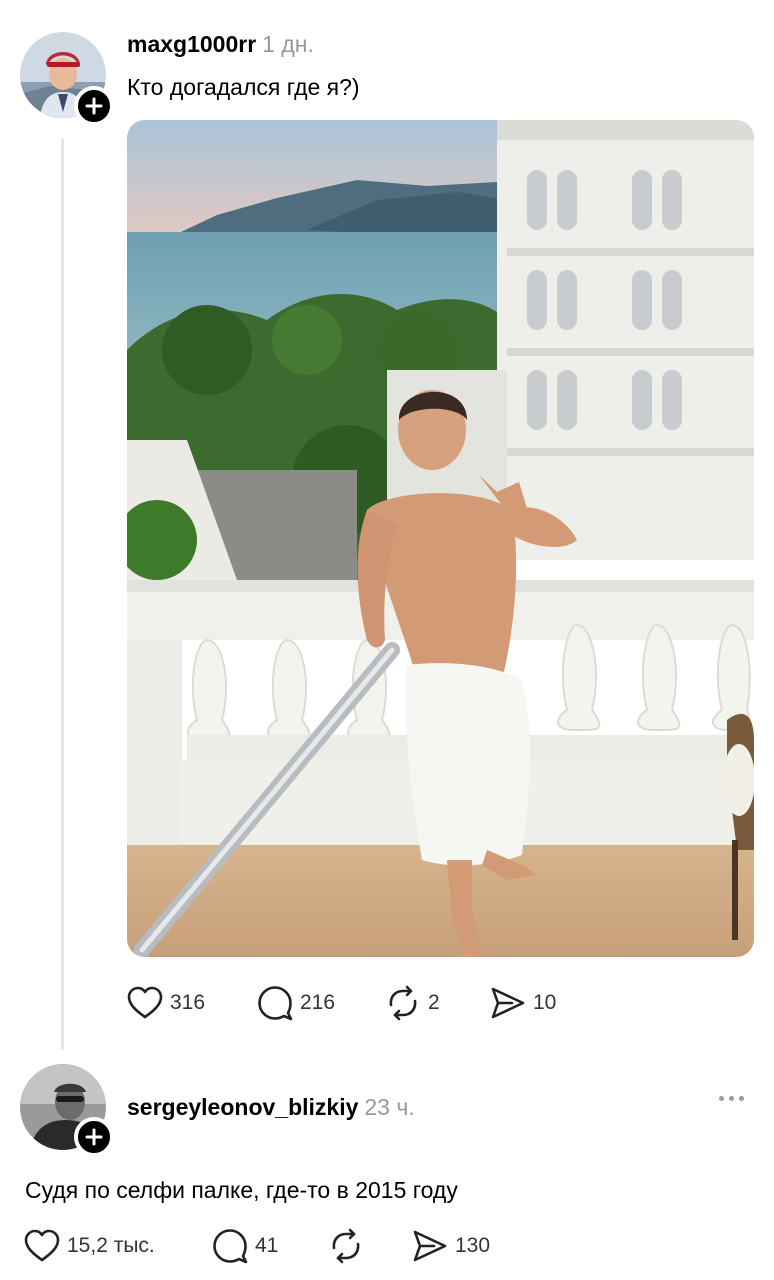 The image size is (774, 1280). I want to click on reply-actions: 15,2 тыс. 41 130, so click(257, 1246).